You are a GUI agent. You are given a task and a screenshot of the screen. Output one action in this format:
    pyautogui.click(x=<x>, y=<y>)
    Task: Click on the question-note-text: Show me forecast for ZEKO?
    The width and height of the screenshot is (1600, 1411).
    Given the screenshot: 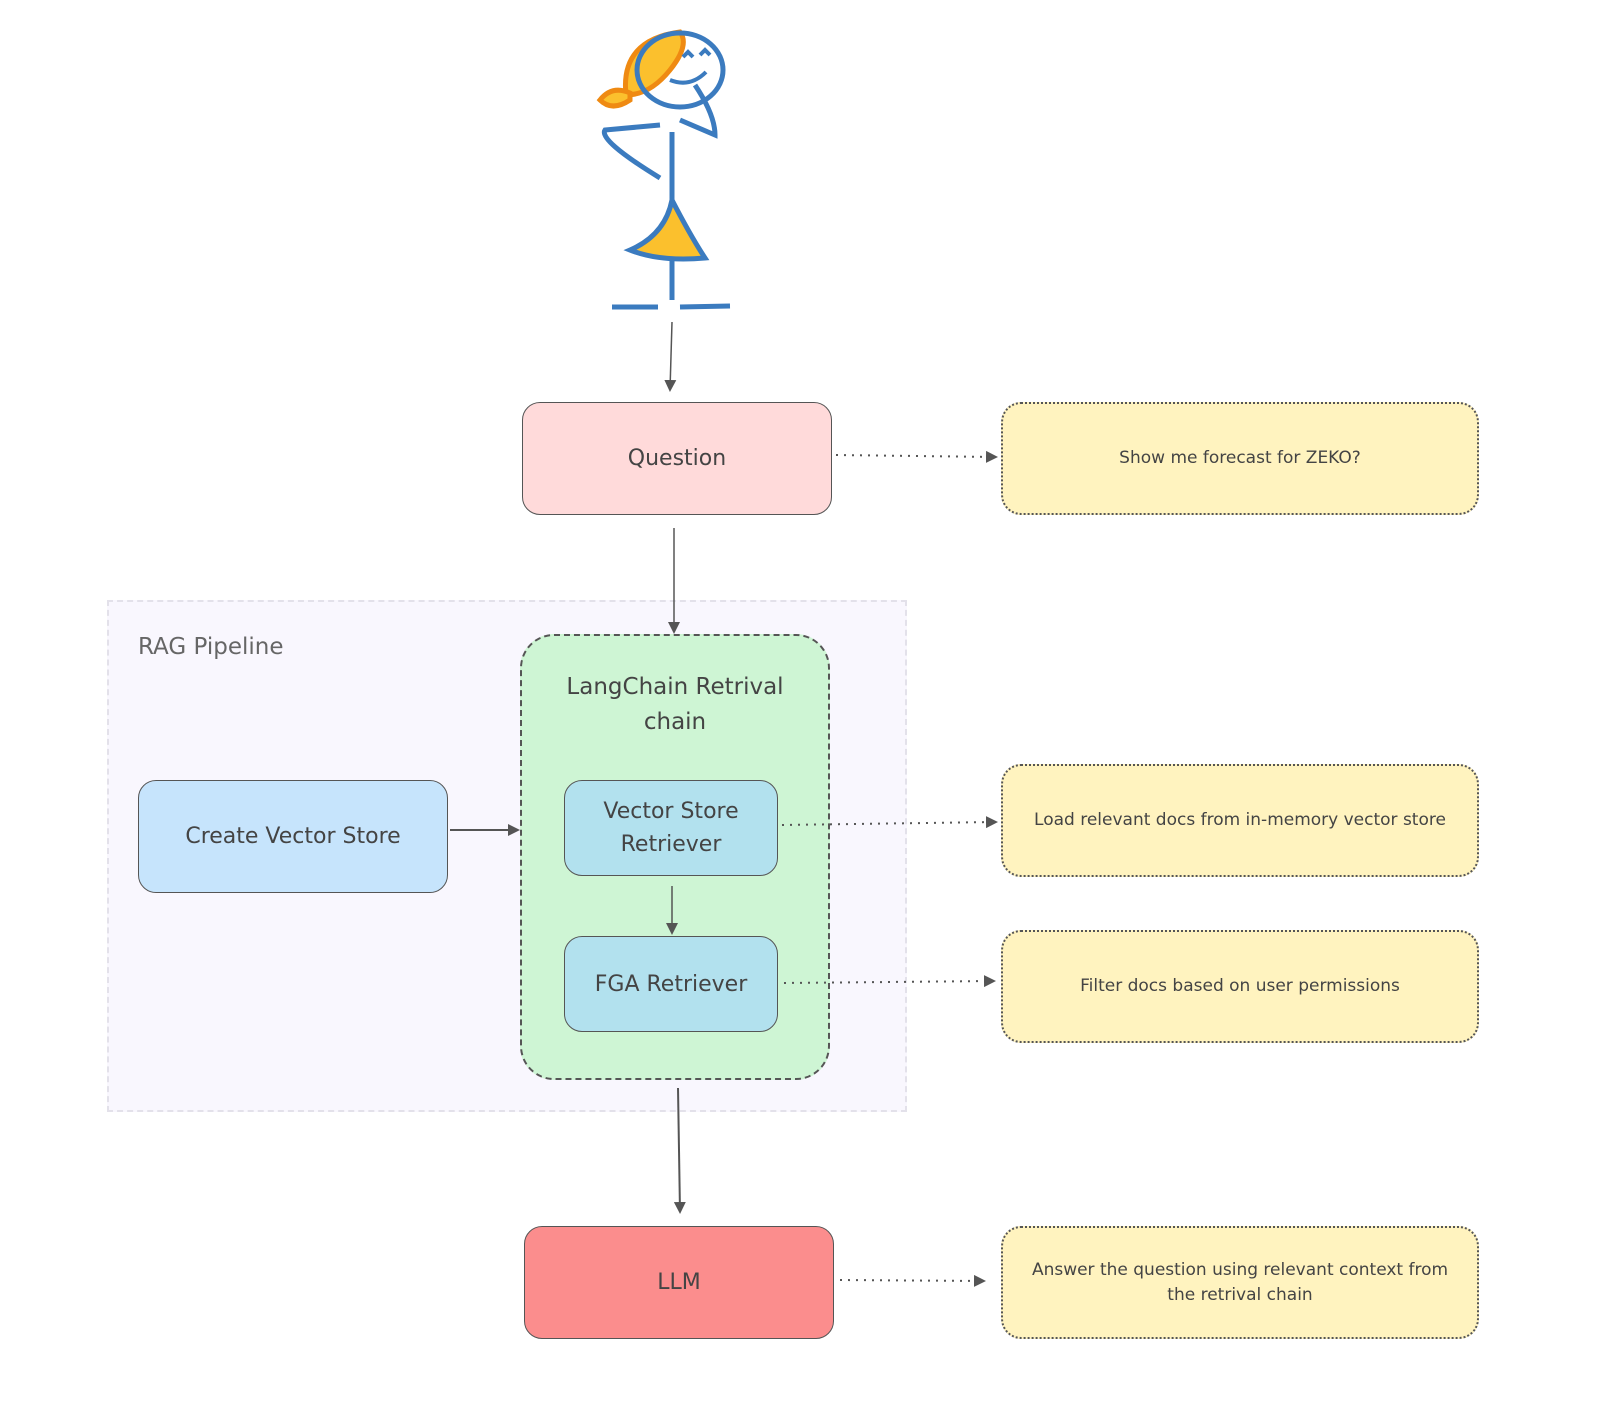 What is the action you would take?
    pyautogui.click(x=1240, y=458)
    